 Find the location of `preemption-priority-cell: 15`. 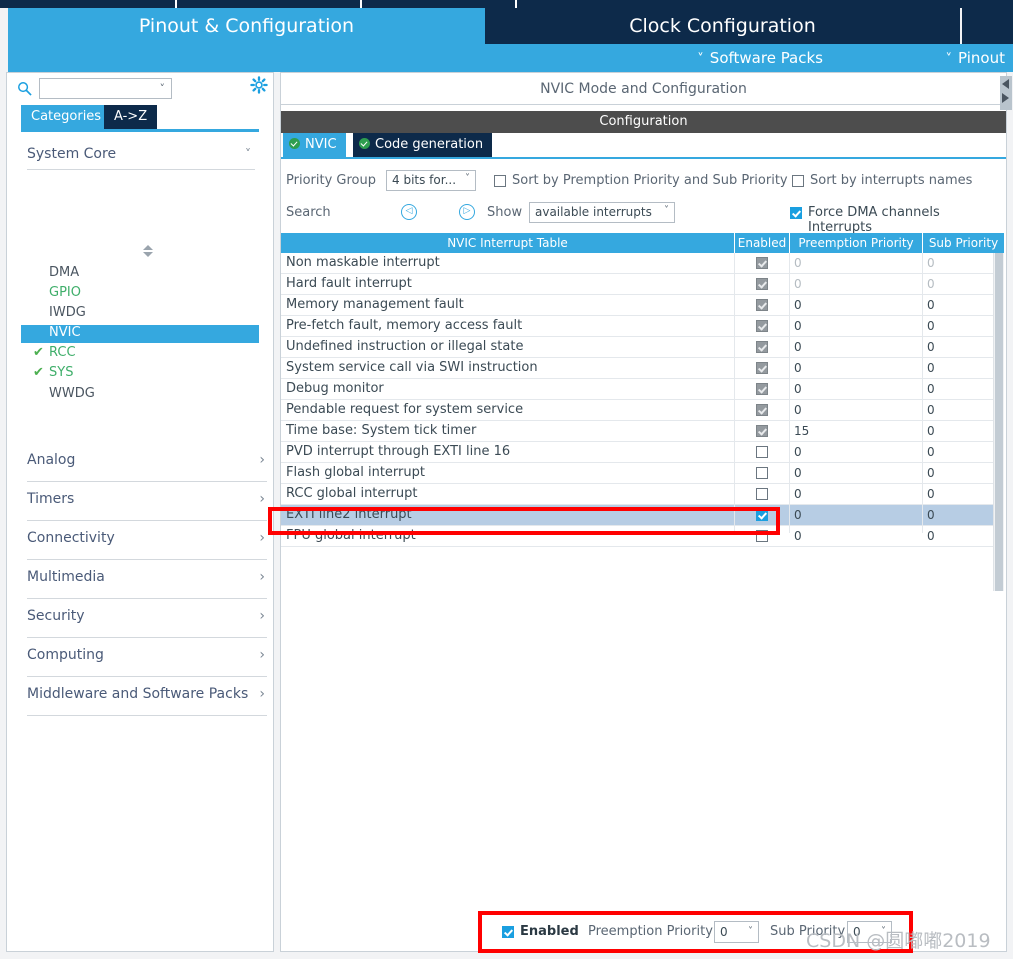

preemption-priority-cell: 15 is located at coordinates (801, 431).